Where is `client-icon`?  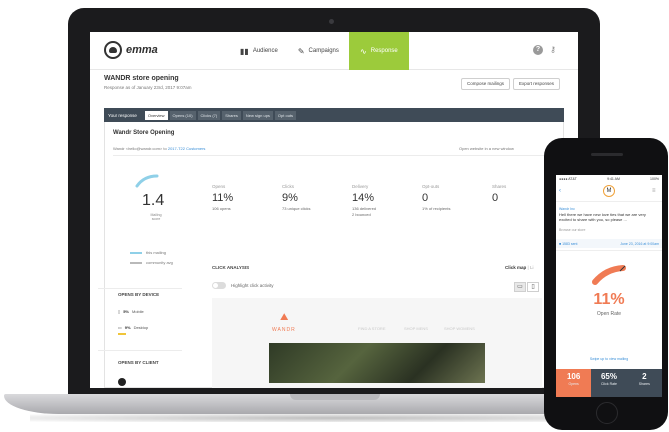 client-icon is located at coordinates (122, 382).